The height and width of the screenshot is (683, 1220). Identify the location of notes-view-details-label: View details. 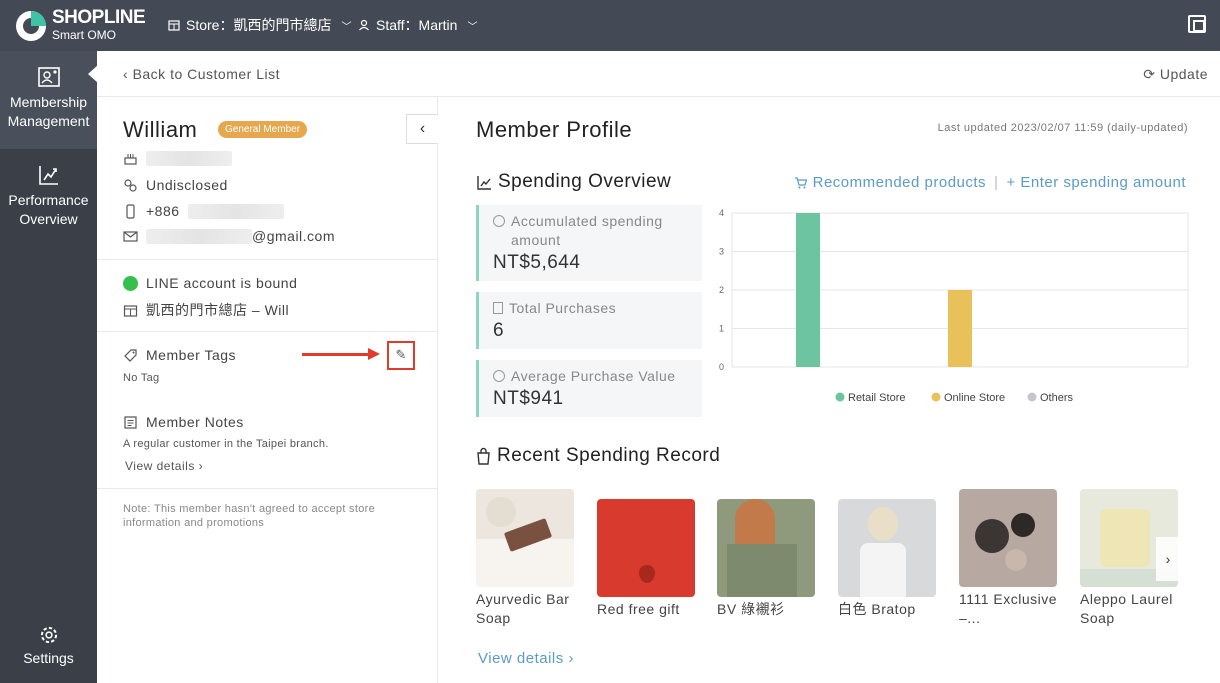
(160, 466).